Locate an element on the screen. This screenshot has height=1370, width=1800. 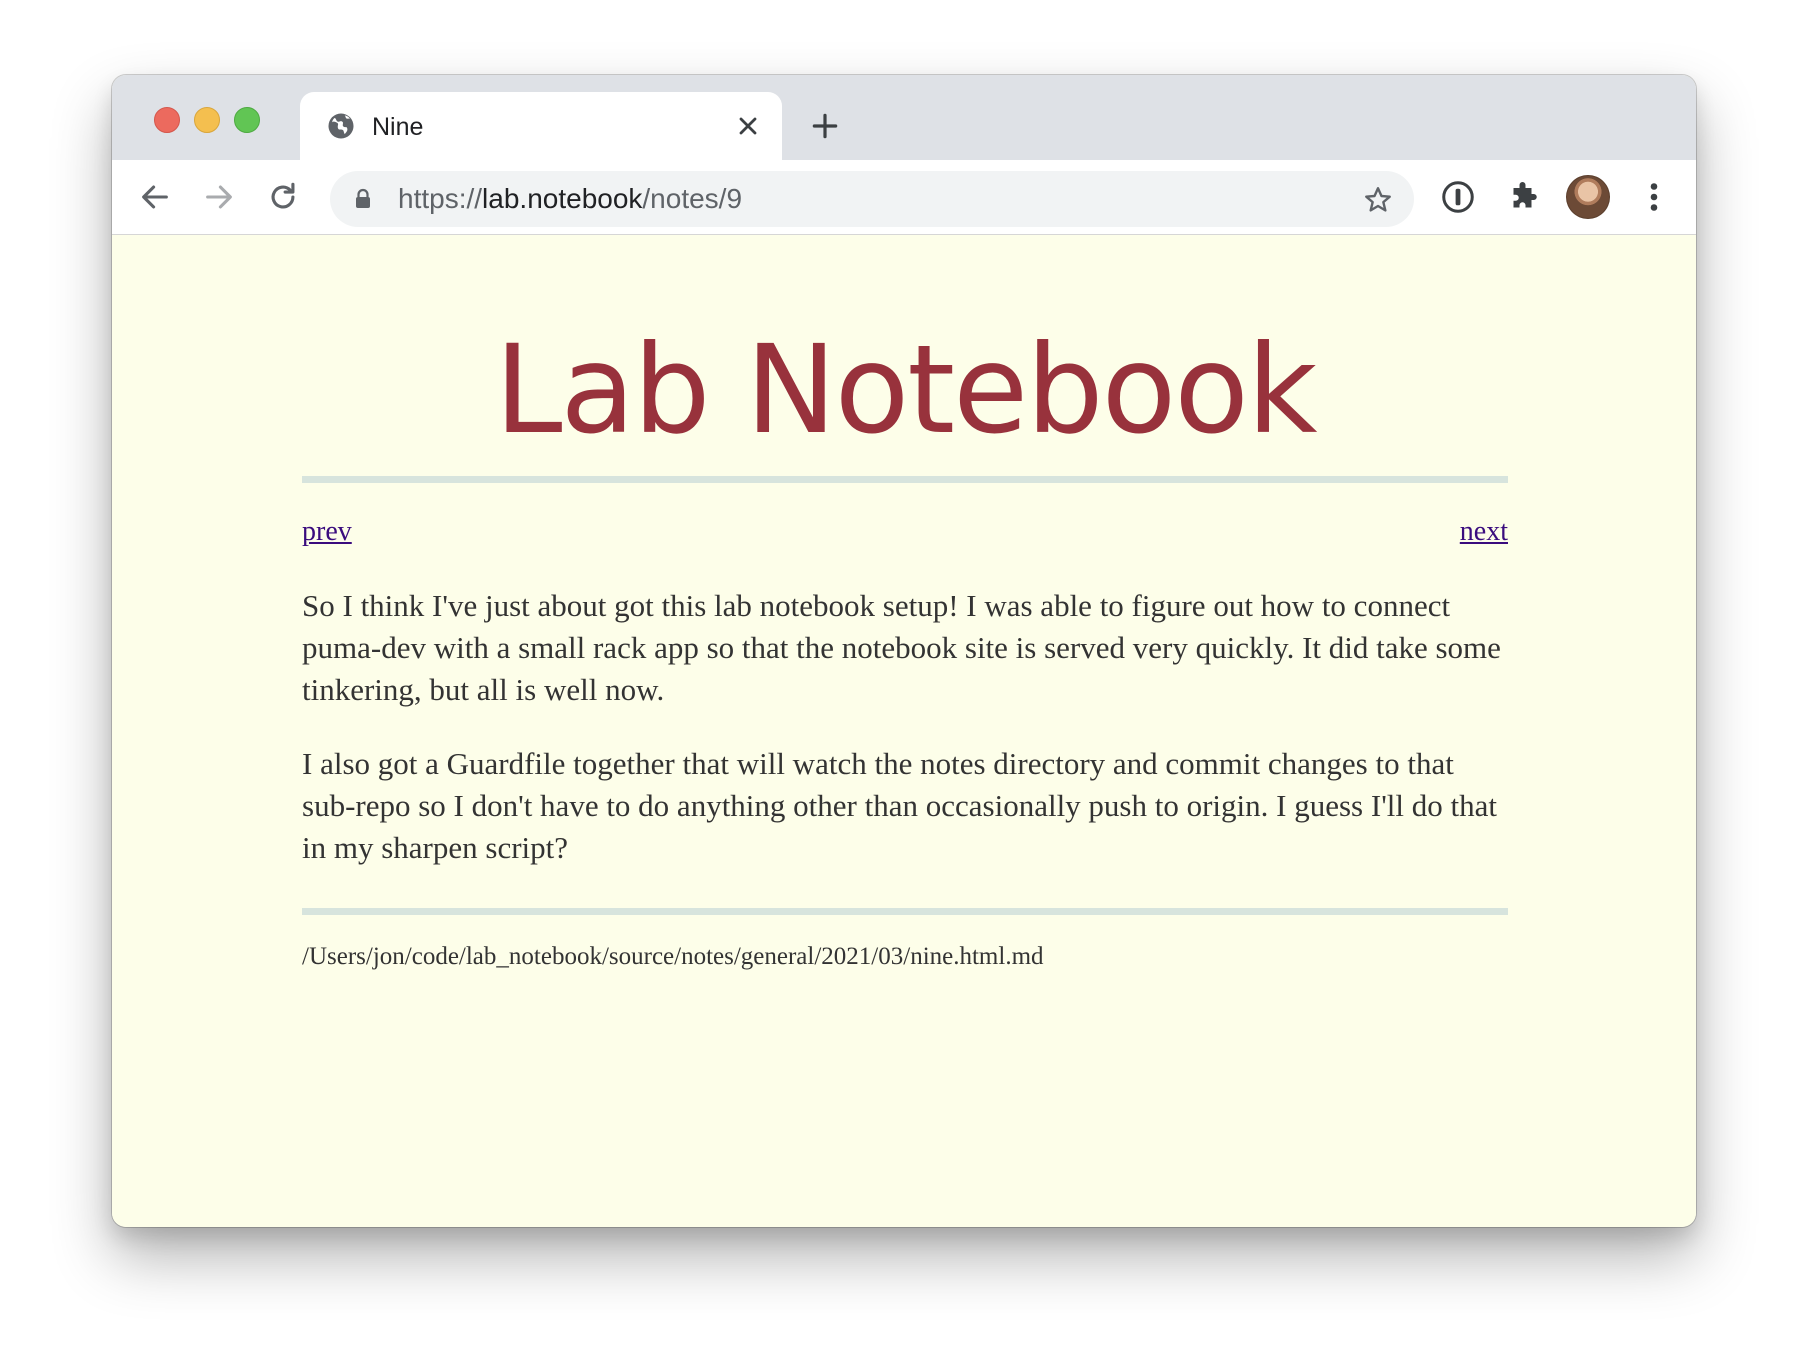
globe-icon is located at coordinates (341, 126).